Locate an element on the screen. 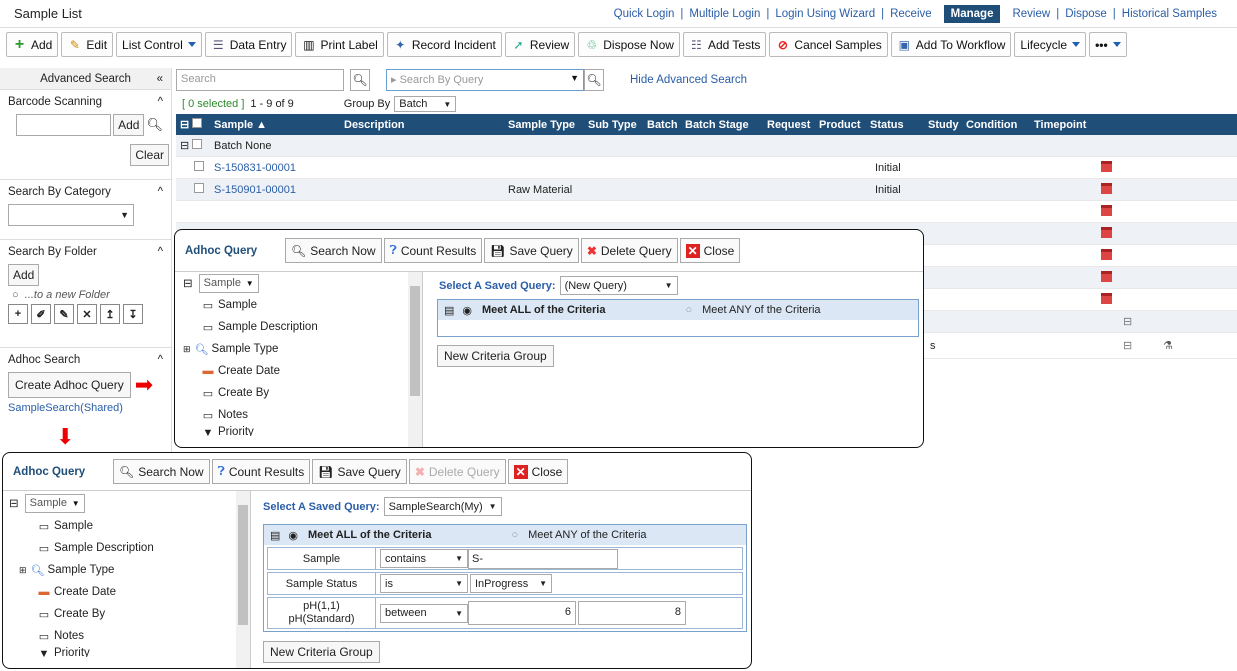 This screenshot has height=671, width=1237. create-adhoc-query-button: Create Adhoc Query is located at coordinates (69, 385).